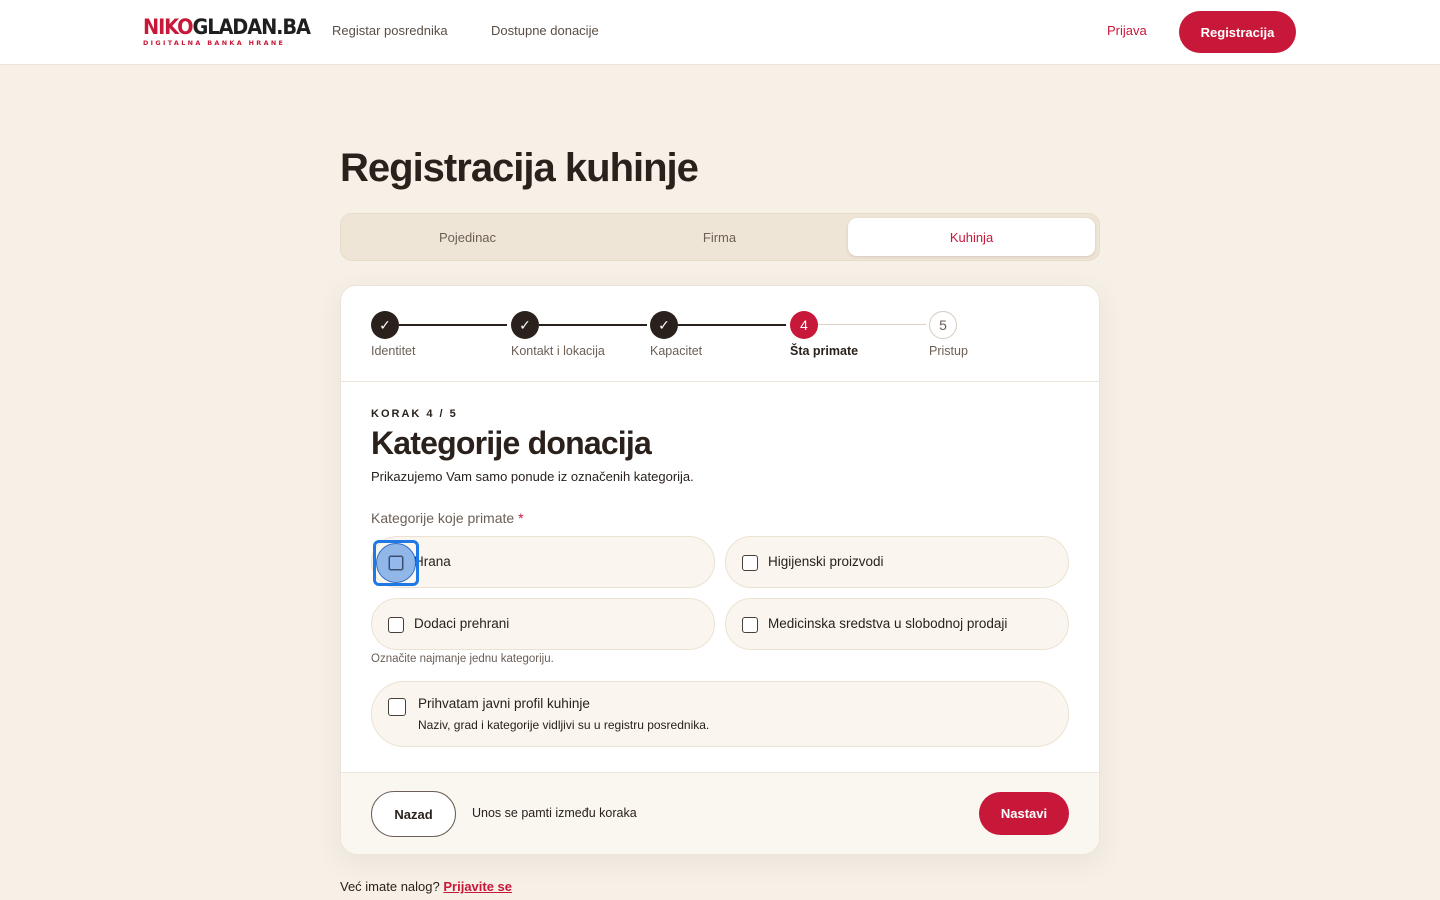  I want to click on back-button: Nazad, so click(413, 814).